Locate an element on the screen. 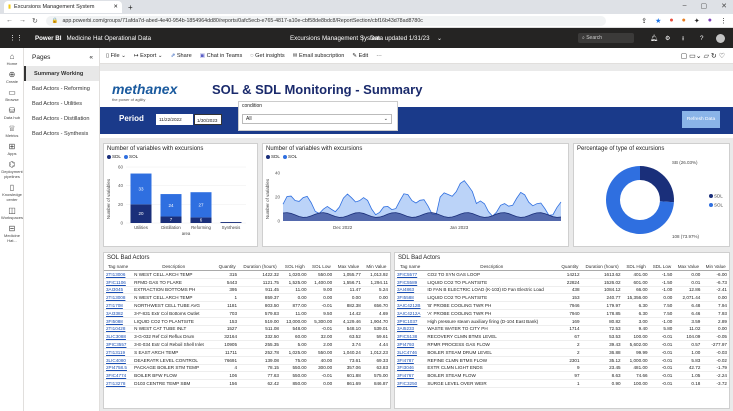  column-header: SDL High is located at coordinates (636, 267).